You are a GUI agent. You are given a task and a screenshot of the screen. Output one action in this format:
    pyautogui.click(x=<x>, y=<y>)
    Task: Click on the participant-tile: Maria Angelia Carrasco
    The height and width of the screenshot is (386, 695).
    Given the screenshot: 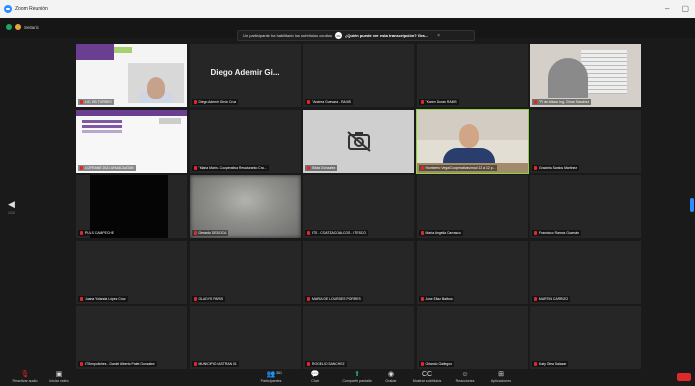 What is the action you would take?
    pyautogui.click(x=472, y=206)
    